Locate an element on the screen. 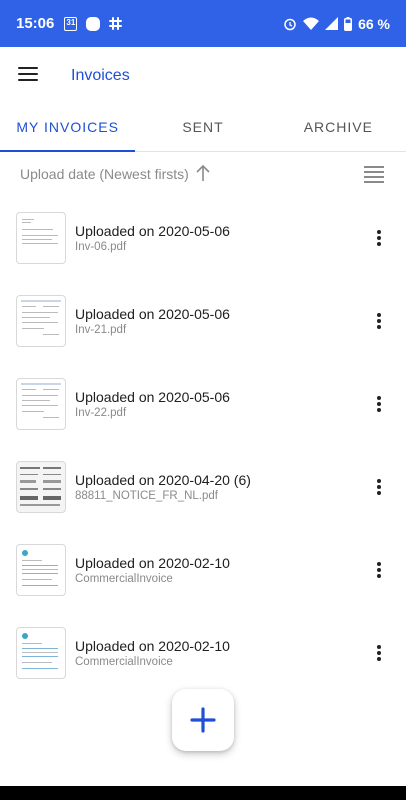  list-item: Uploaded on 2020-05-06 Inv-06.pdf is located at coordinates (203, 239).